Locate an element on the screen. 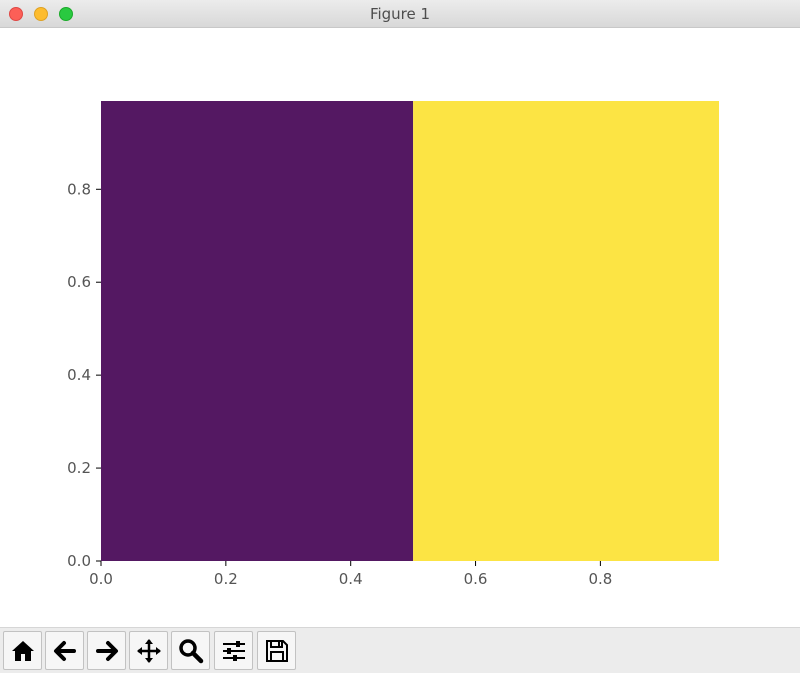 Image resolution: width=800 pixels, height=673 pixels. x-tick-label: 0.2 is located at coordinates (226, 579).